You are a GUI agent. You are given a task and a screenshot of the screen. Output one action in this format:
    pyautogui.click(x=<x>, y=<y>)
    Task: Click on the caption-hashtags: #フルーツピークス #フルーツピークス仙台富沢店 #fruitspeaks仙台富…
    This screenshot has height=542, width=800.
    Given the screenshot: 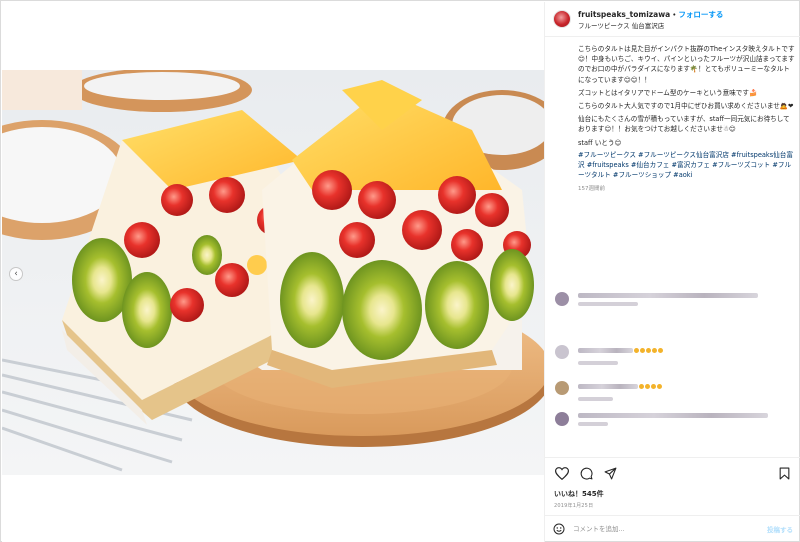 What is the action you would take?
    pyautogui.click(x=687, y=165)
    